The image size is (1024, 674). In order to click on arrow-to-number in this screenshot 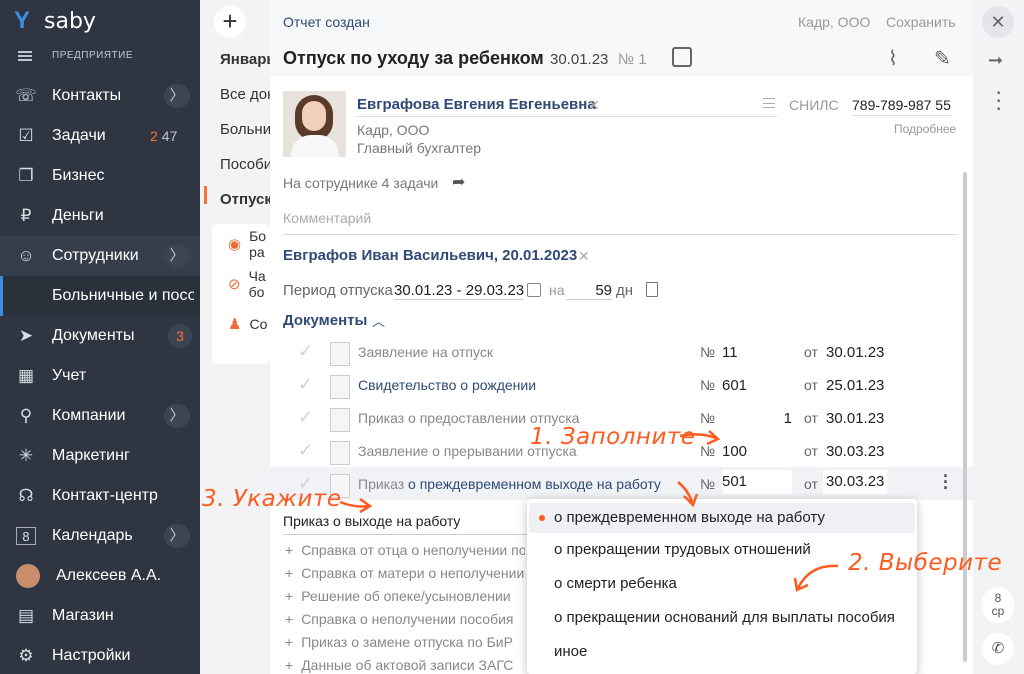, I will do `click(698, 436)`.